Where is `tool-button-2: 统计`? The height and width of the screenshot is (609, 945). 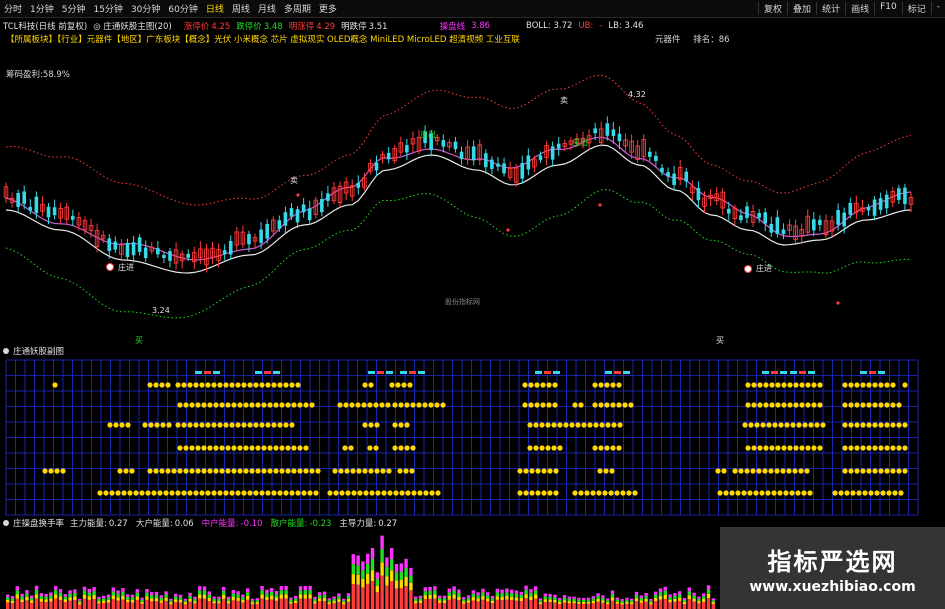
tool-button-2: 统计 is located at coordinates (830, 8).